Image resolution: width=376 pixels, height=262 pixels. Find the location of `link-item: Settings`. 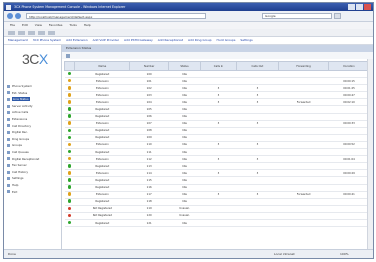

link-item: Settings is located at coordinates (246, 40).